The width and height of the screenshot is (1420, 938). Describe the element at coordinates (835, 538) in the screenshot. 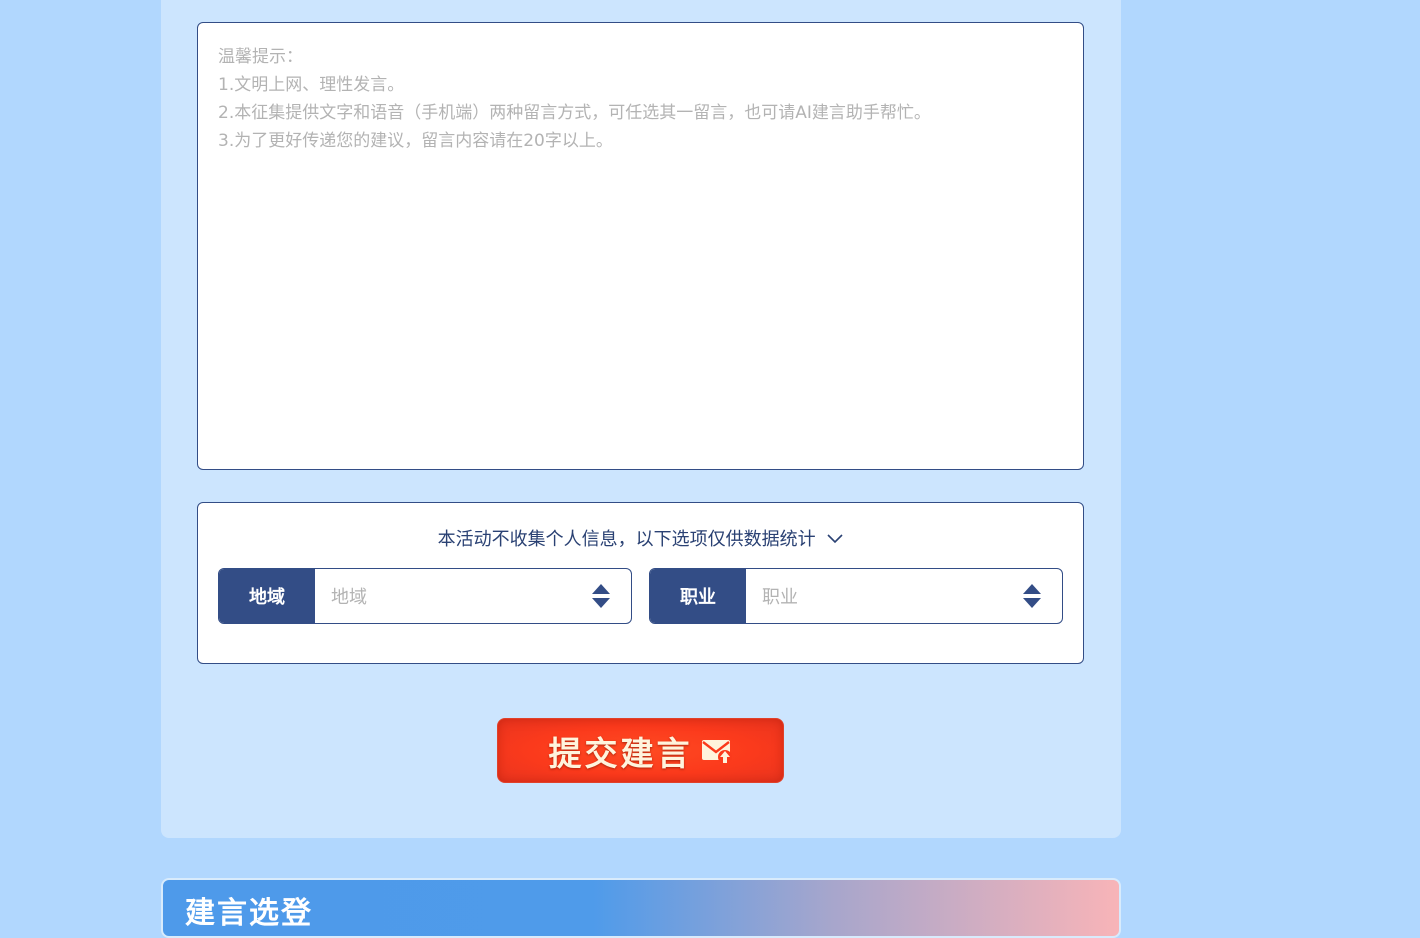

I see `chevron-down-icon` at that location.